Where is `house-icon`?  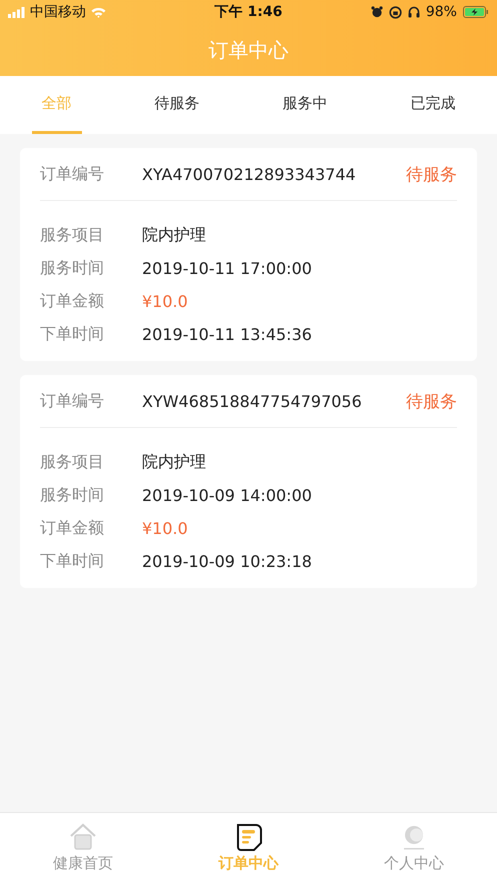 house-icon is located at coordinates (83, 837).